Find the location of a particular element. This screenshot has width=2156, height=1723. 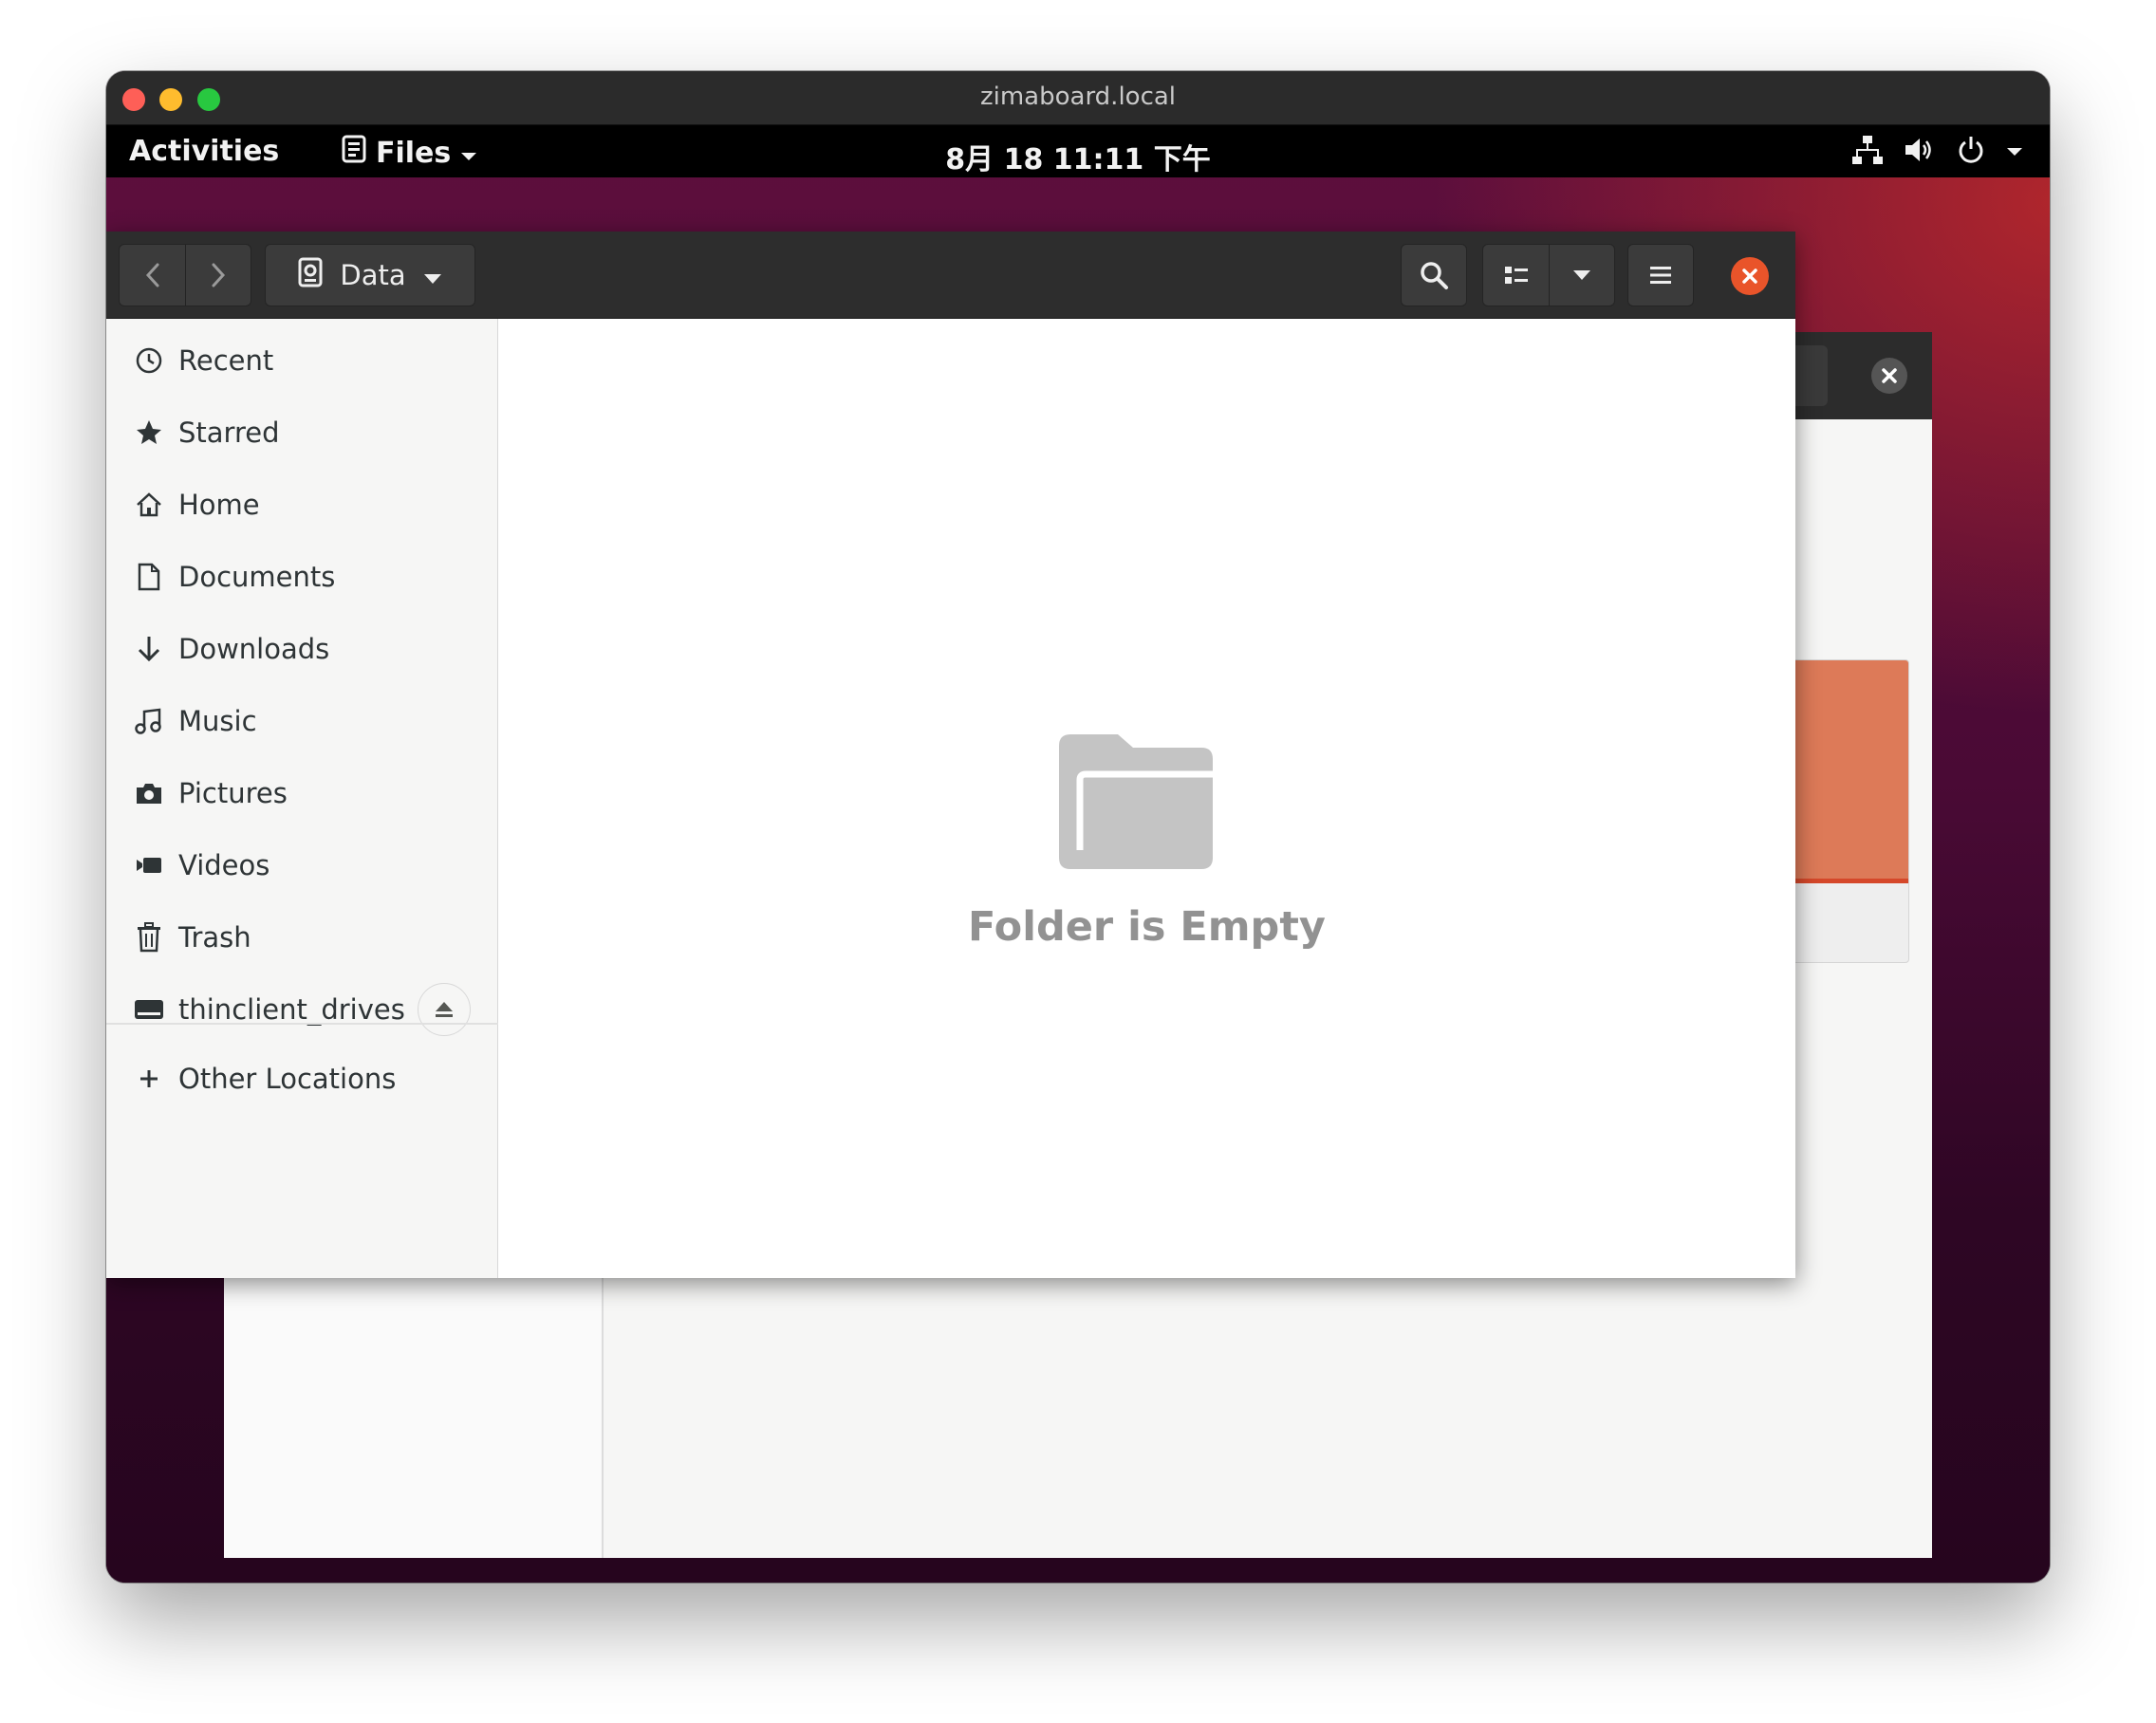

system-tray is located at coordinates (1937, 152).